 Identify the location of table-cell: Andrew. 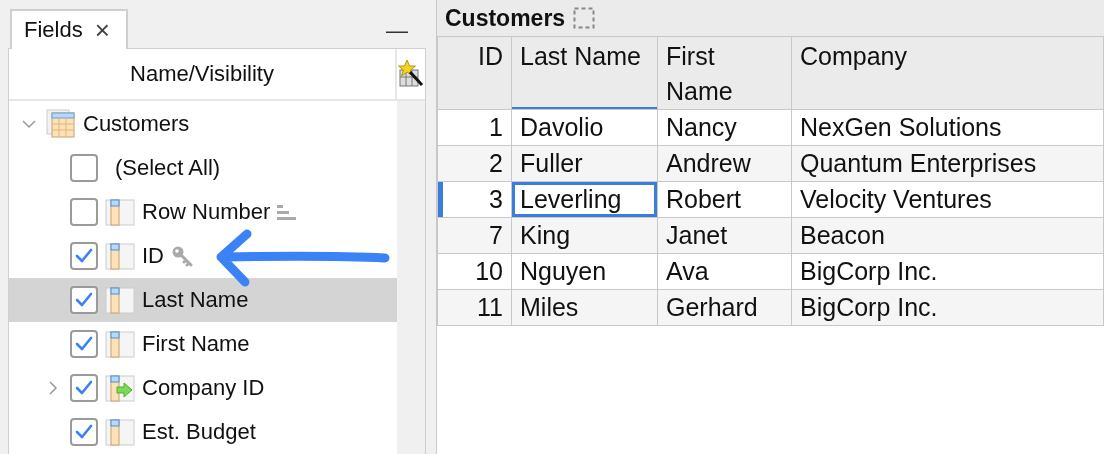
(724, 163).